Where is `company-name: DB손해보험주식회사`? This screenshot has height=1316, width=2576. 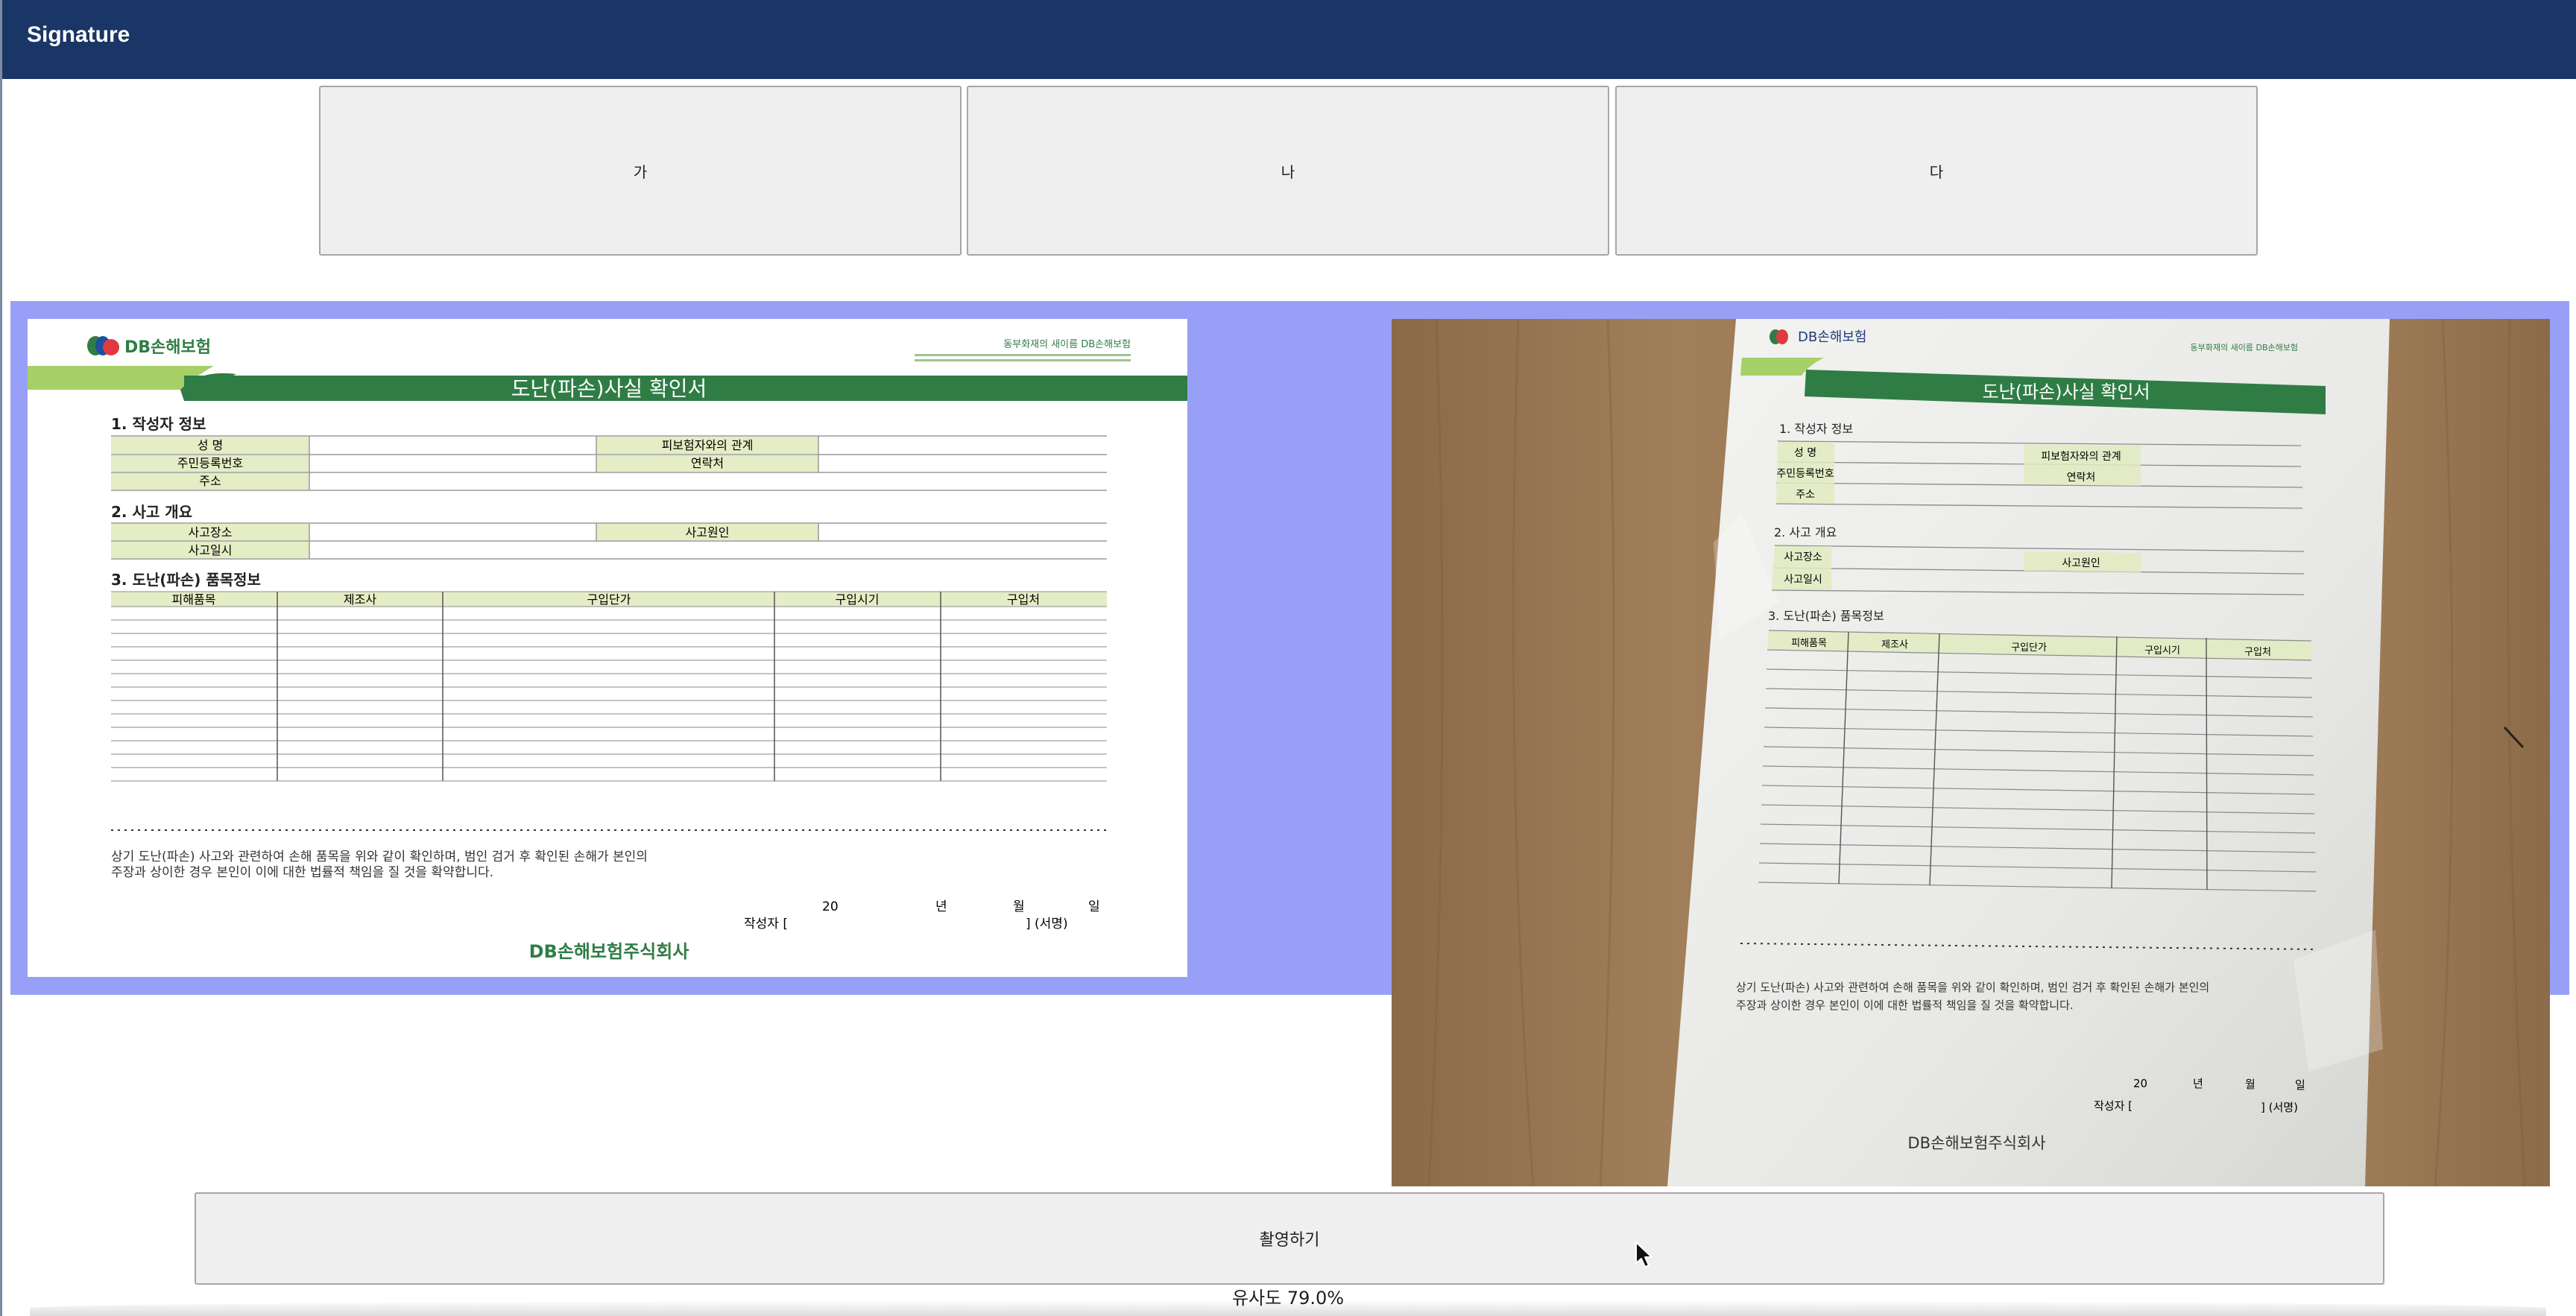 company-name: DB손해보험주식회사 is located at coordinates (609, 952).